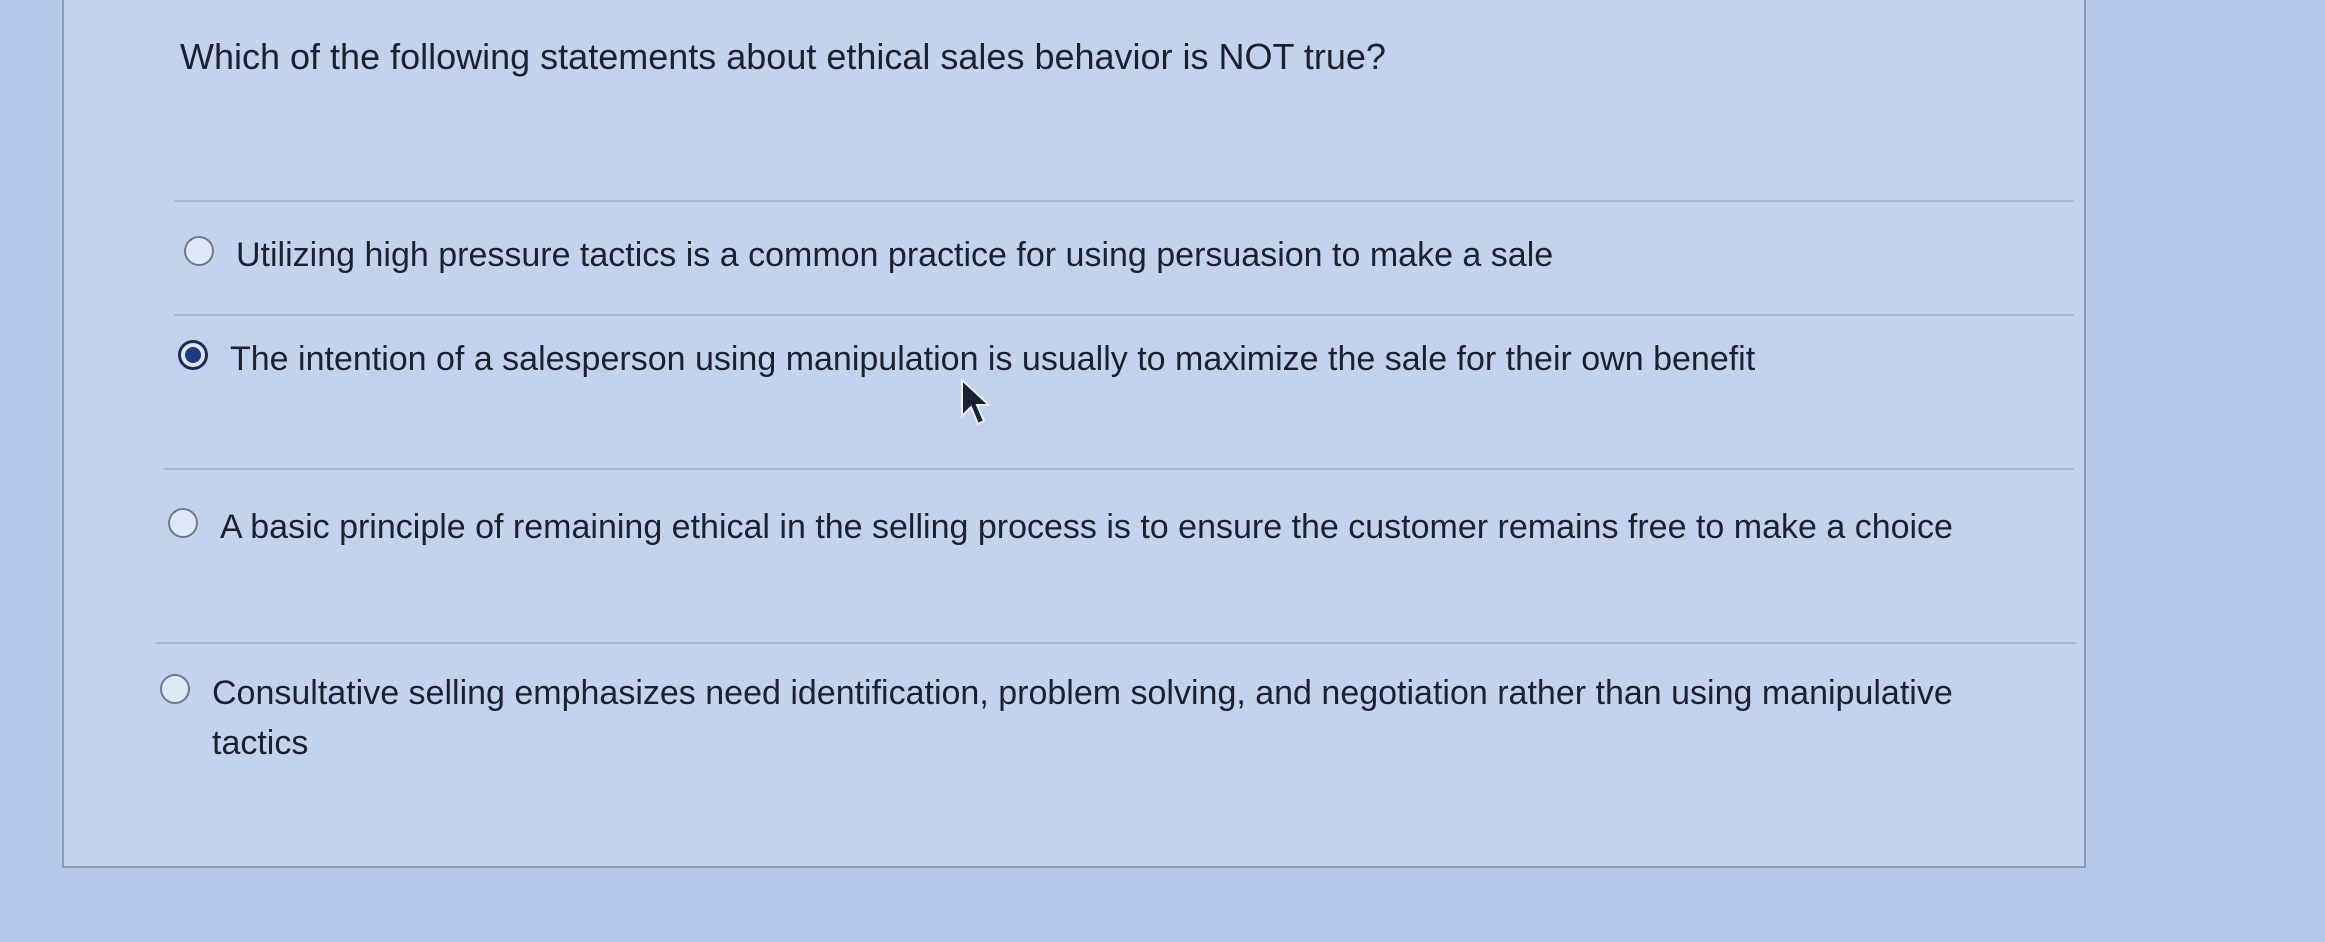 The width and height of the screenshot is (2325, 942). I want to click on radio-button-option-2-selected, so click(193, 355).